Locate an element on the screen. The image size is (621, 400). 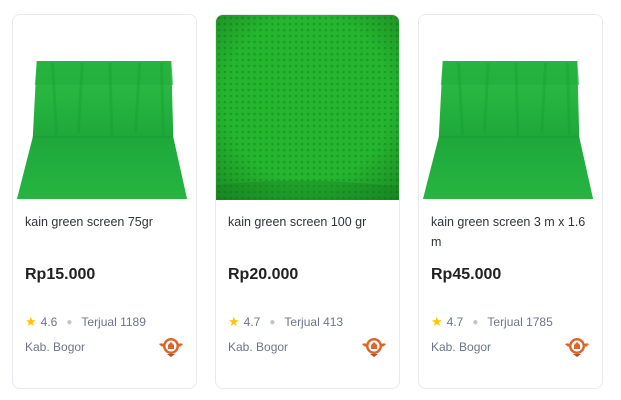
product-meta: ★ 4.7 ● Terjual 413 is located at coordinates (307, 322).